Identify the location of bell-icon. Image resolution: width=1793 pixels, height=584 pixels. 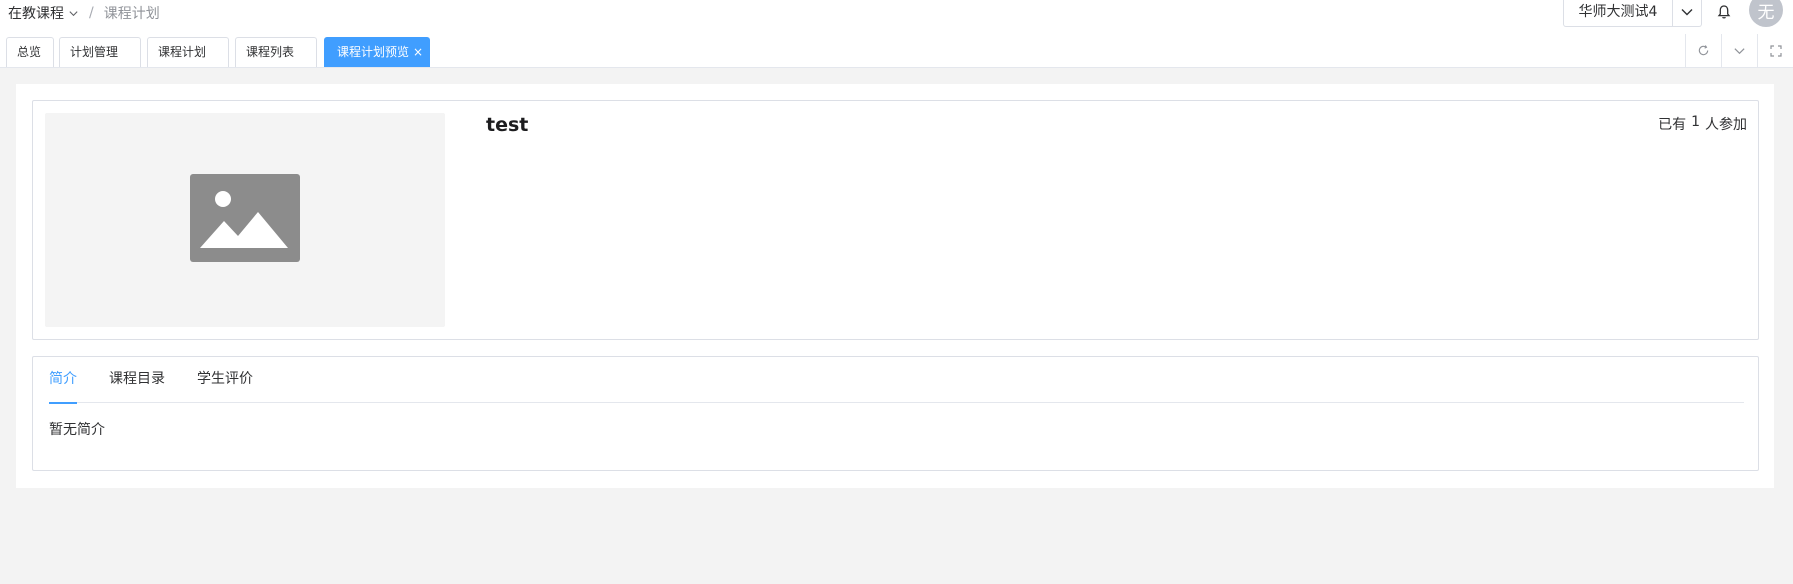
(1724, 12).